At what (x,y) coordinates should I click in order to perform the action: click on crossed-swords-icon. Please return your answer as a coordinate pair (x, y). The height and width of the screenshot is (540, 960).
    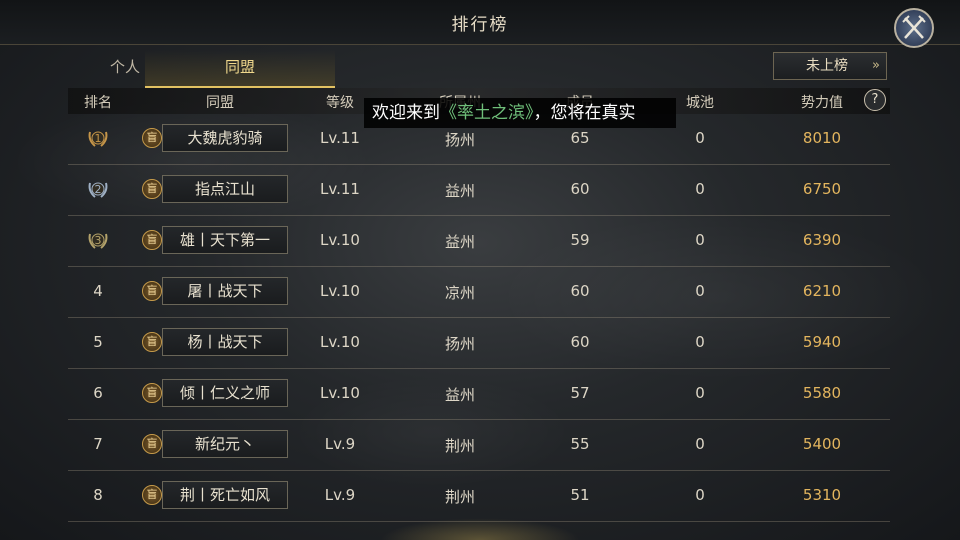
    Looking at the image, I should click on (914, 27).